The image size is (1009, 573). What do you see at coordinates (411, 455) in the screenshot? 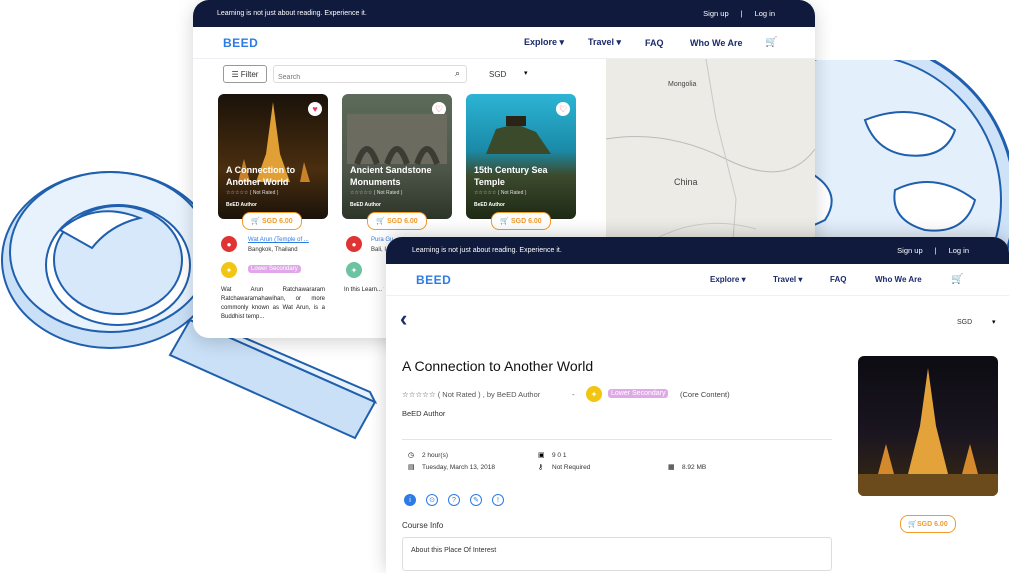
I see `clock-icon: ◷` at bounding box center [411, 455].